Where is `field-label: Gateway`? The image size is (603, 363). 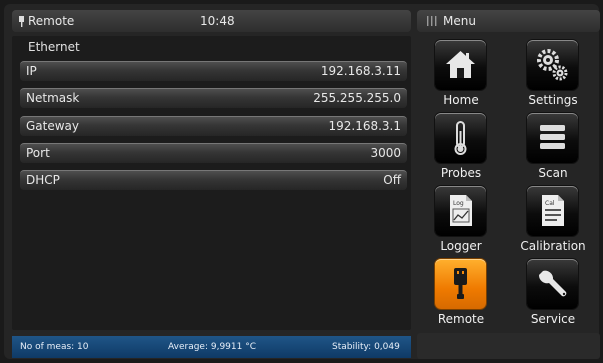 field-label: Gateway is located at coordinates (53, 126).